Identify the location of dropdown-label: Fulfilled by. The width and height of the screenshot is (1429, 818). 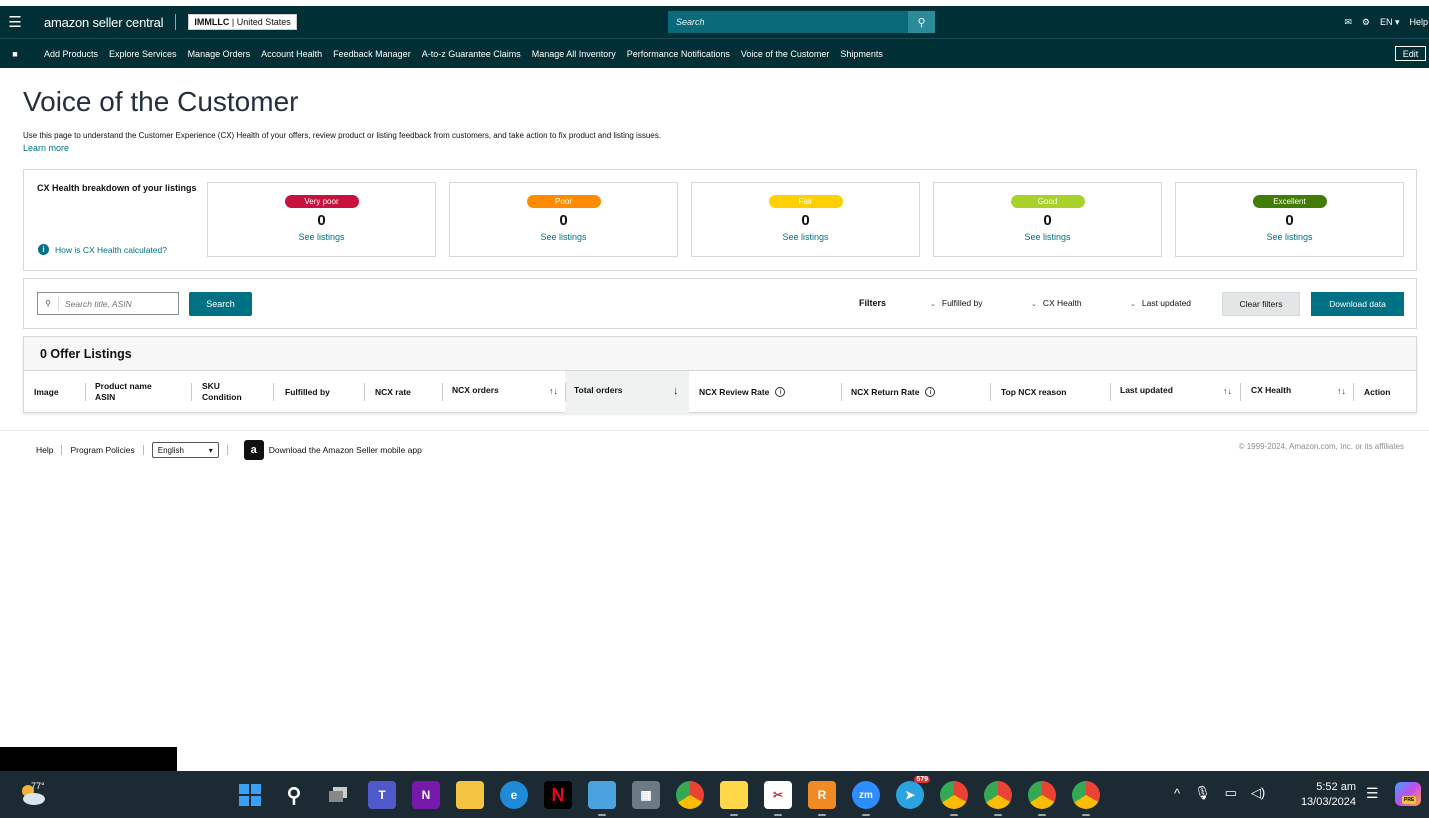
(962, 303).